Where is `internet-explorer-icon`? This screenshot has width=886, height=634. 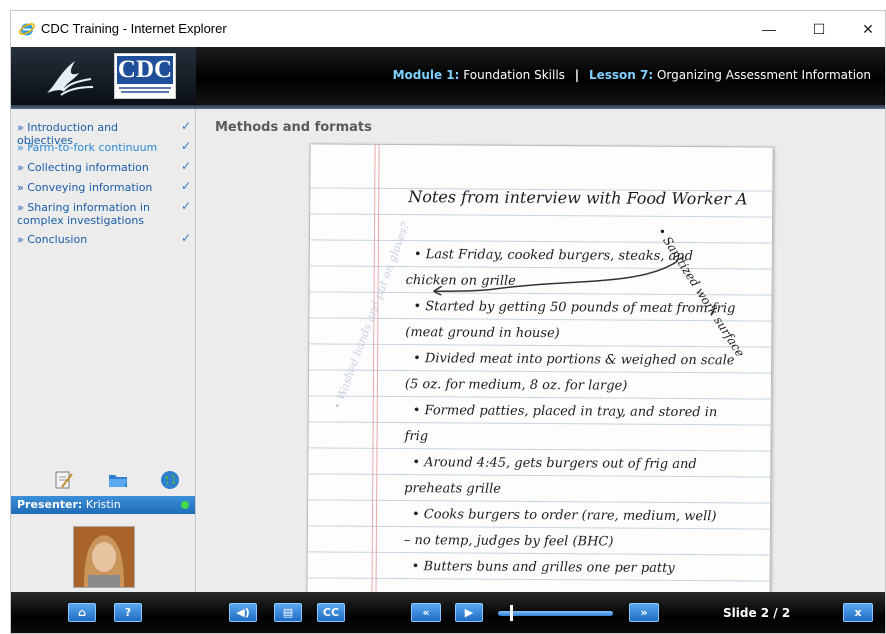 internet-explorer-icon is located at coordinates (27, 29).